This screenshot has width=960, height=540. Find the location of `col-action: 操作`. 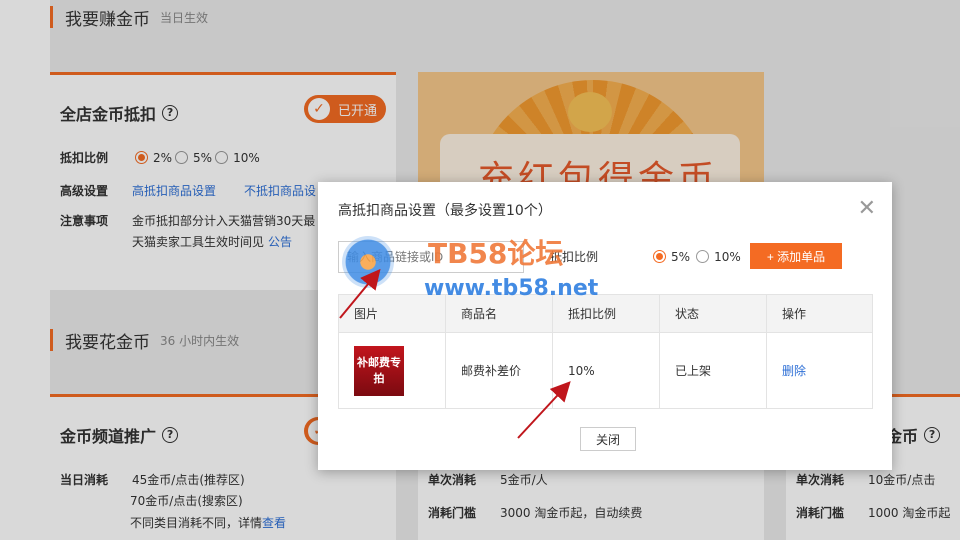

col-action: 操作 is located at coordinates (819, 313).